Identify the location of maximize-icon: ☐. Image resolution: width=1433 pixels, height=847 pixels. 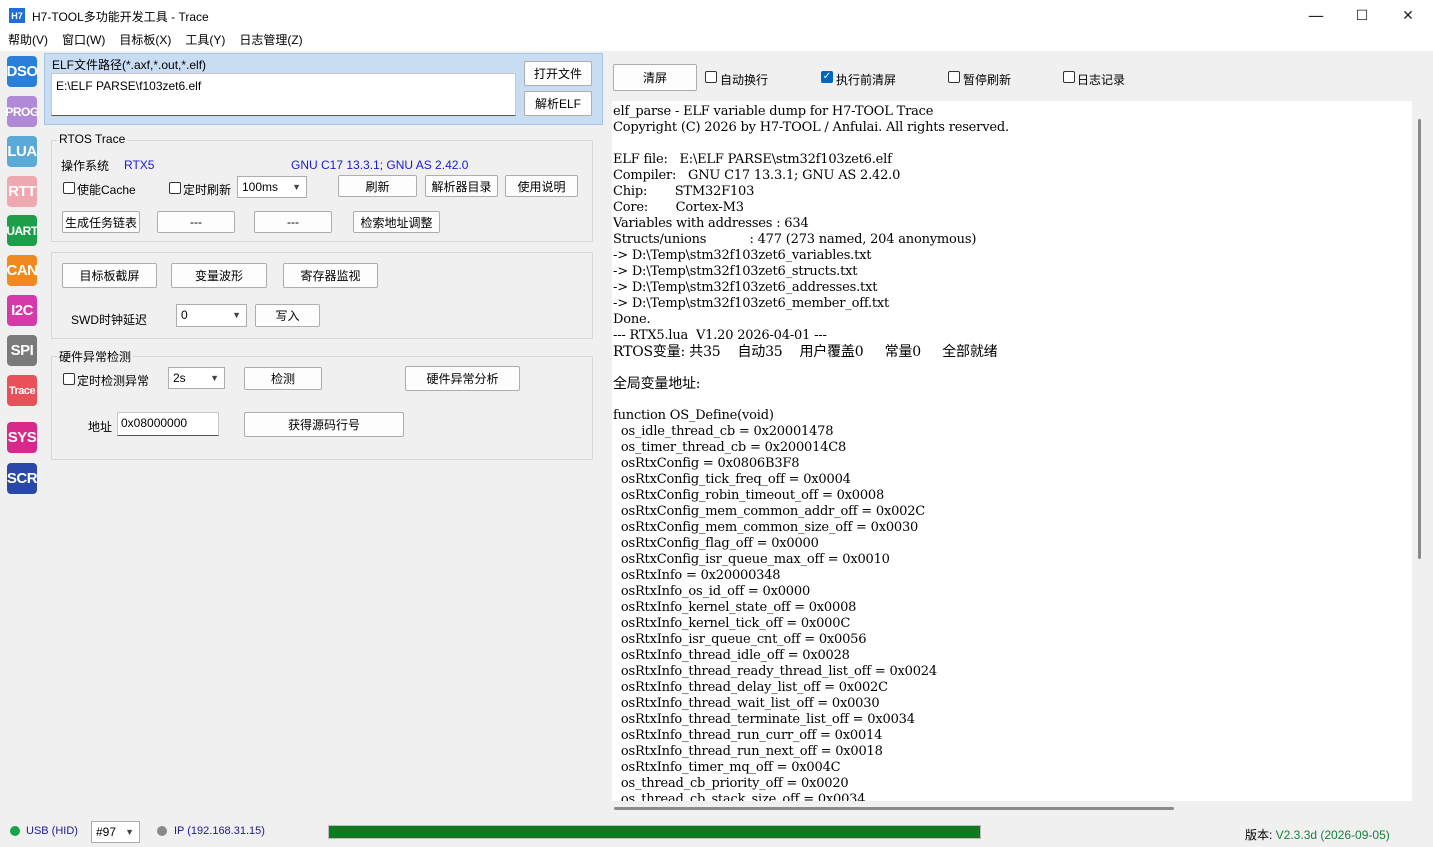
(1362, 15).